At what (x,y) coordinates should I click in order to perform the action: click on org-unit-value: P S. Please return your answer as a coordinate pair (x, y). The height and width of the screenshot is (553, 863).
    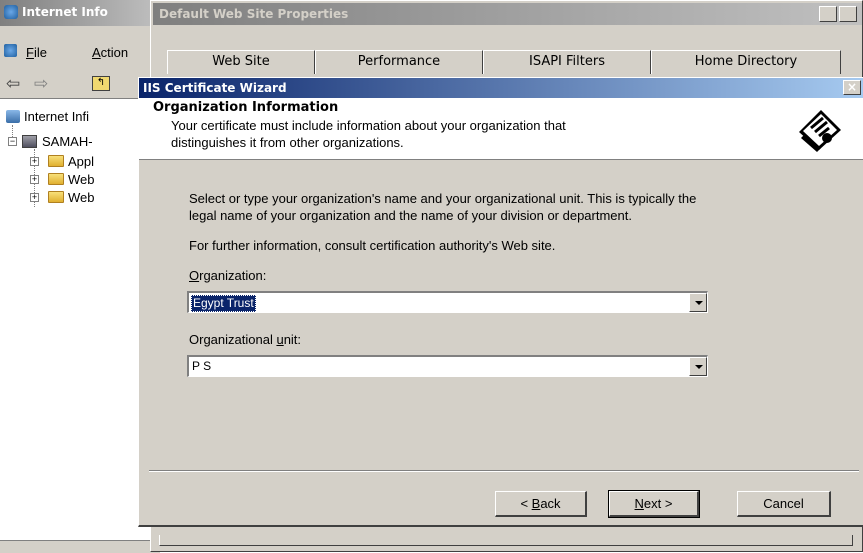
    Looking at the image, I should click on (201, 366).